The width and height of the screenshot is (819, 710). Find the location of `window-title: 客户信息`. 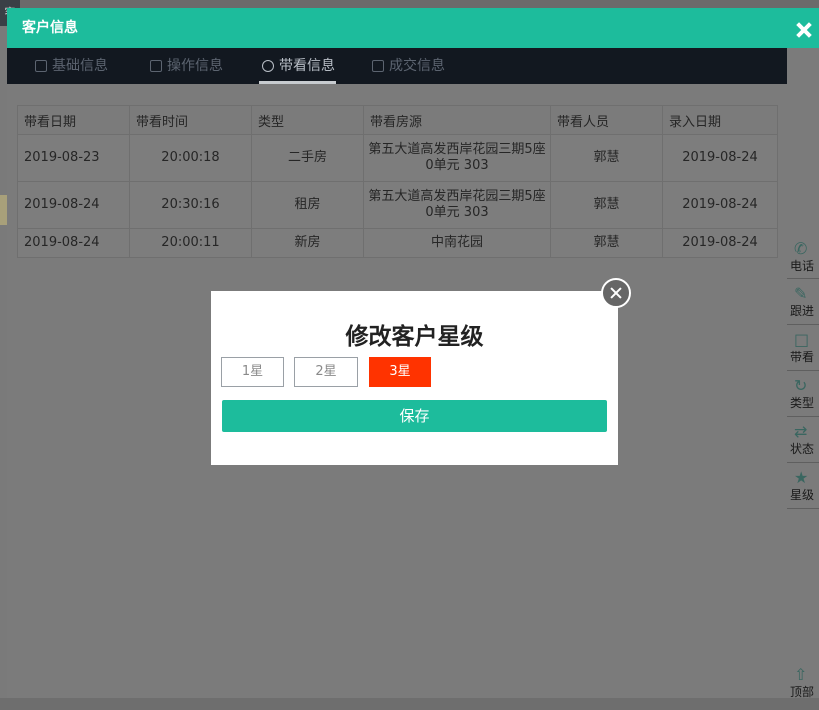

window-title: 客户信息 is located at coordinates (50, 28).